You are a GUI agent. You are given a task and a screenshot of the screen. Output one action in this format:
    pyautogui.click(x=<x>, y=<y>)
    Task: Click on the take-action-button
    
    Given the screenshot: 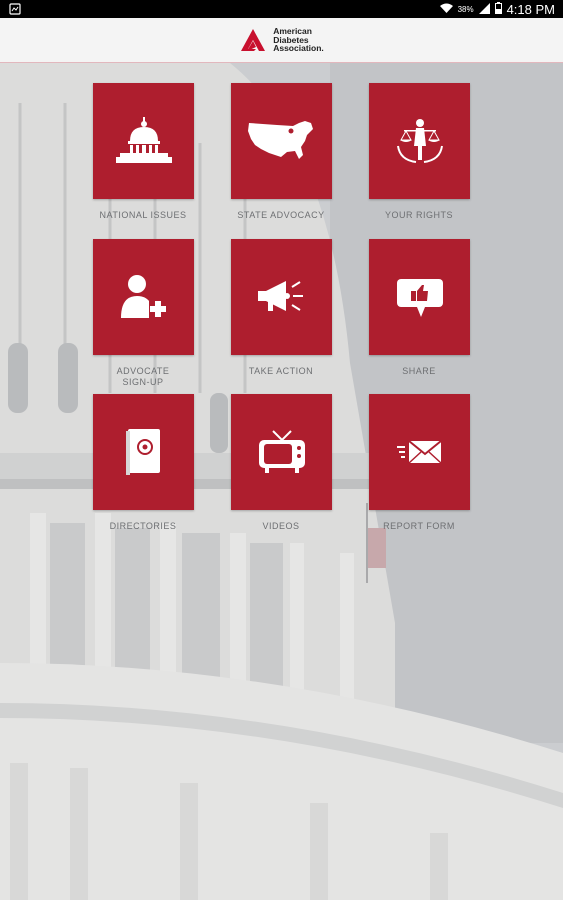 What is the action you would take?
    pyautogui.click(x=281, y=297)
    